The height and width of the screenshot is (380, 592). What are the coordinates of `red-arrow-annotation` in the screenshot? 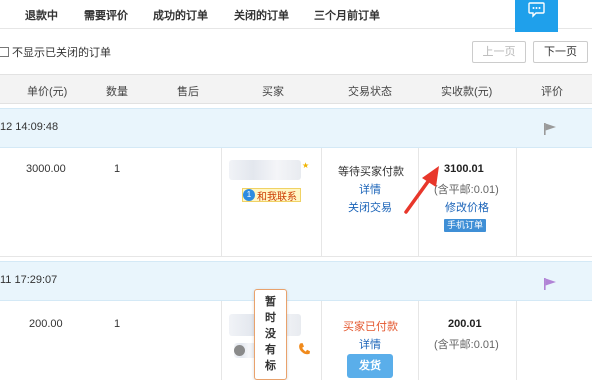 It's located at (421, 190).